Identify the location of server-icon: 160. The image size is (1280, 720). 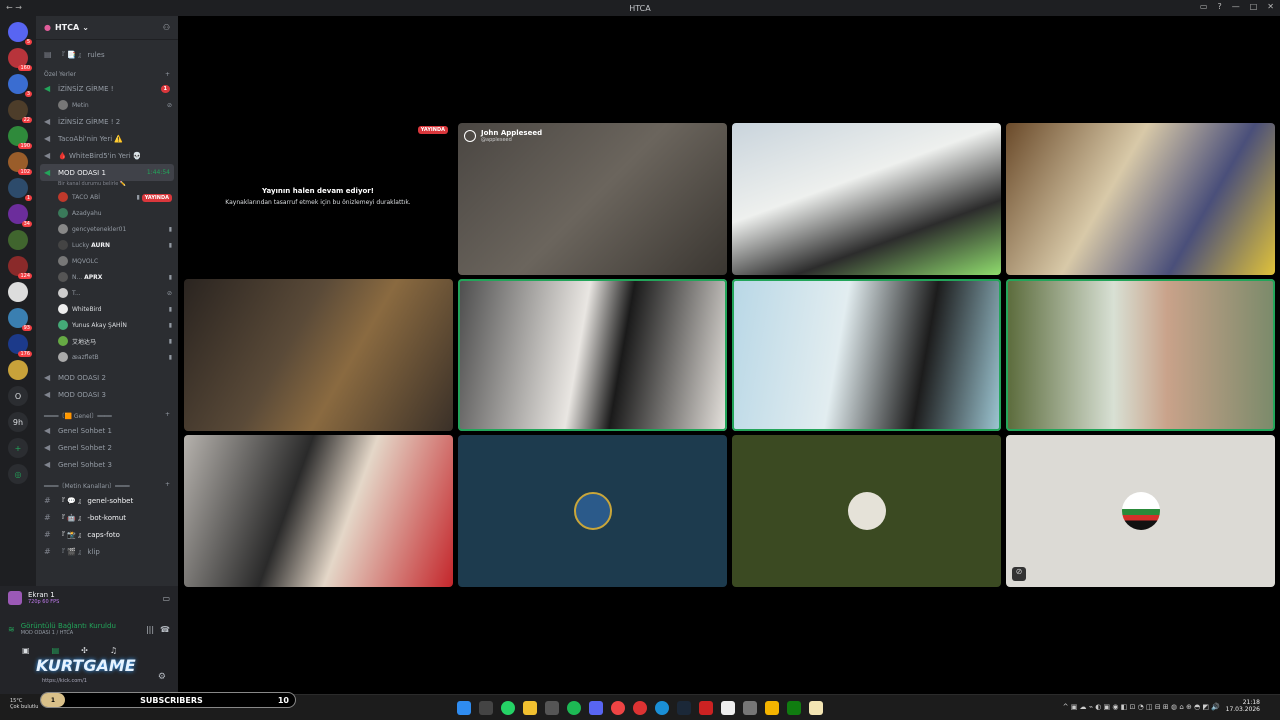
(20, 59).